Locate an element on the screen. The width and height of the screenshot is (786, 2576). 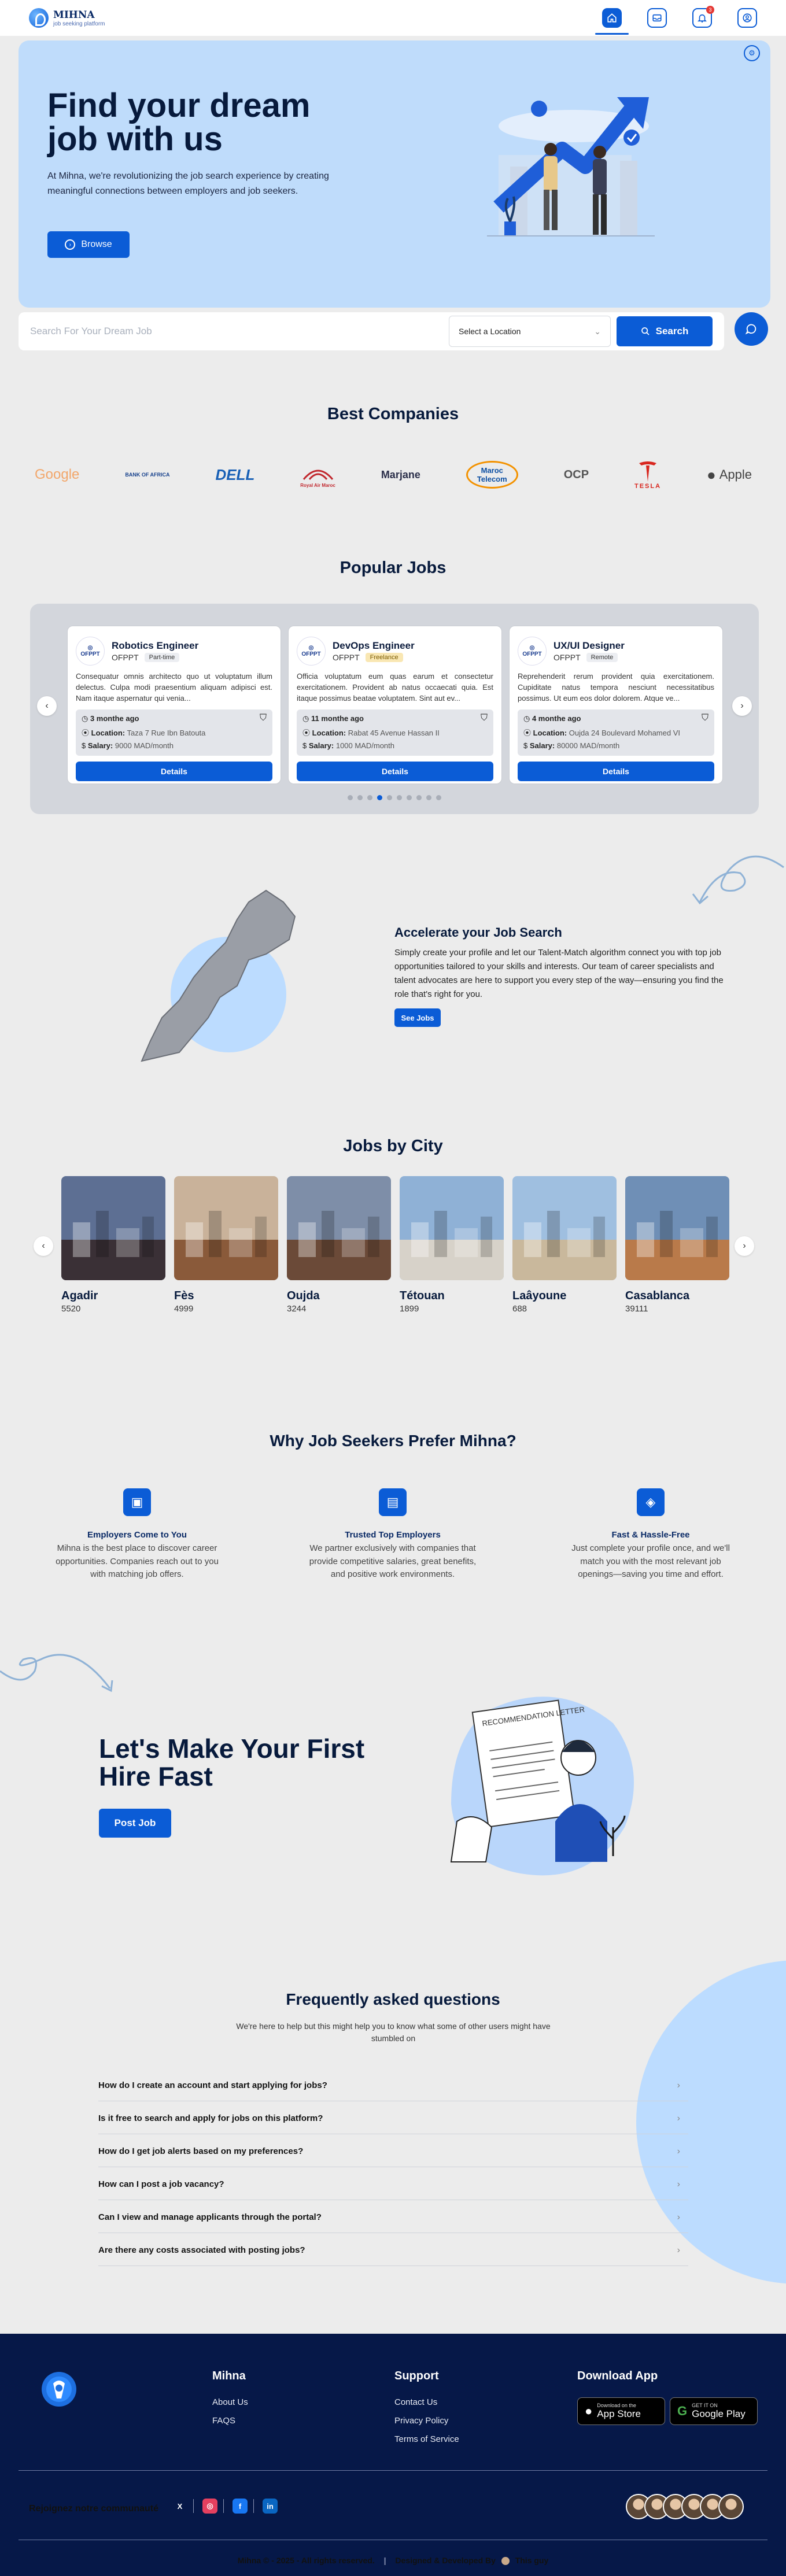
linkedin-icon: in is located at coordinates (270, 2506).